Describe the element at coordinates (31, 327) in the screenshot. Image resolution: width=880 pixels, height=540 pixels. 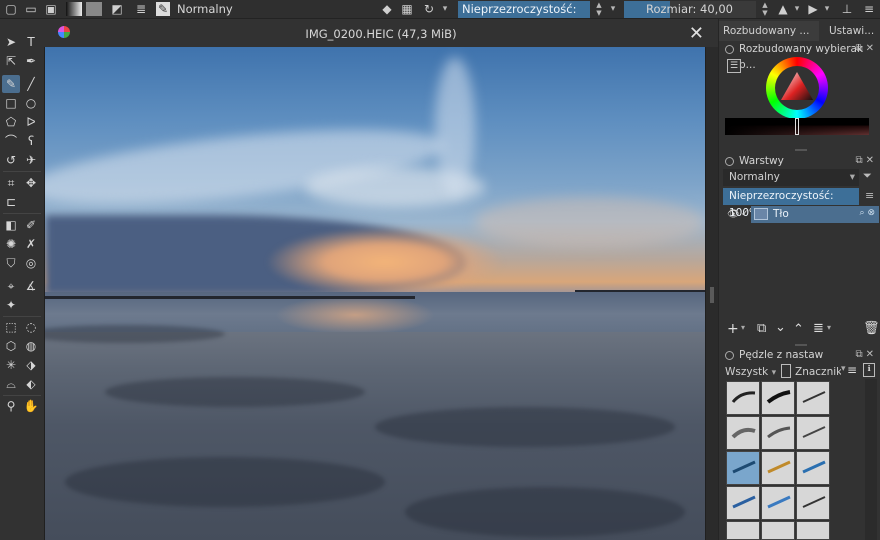
I see `elliptical-selection-tool-icon: ◌` at that location.